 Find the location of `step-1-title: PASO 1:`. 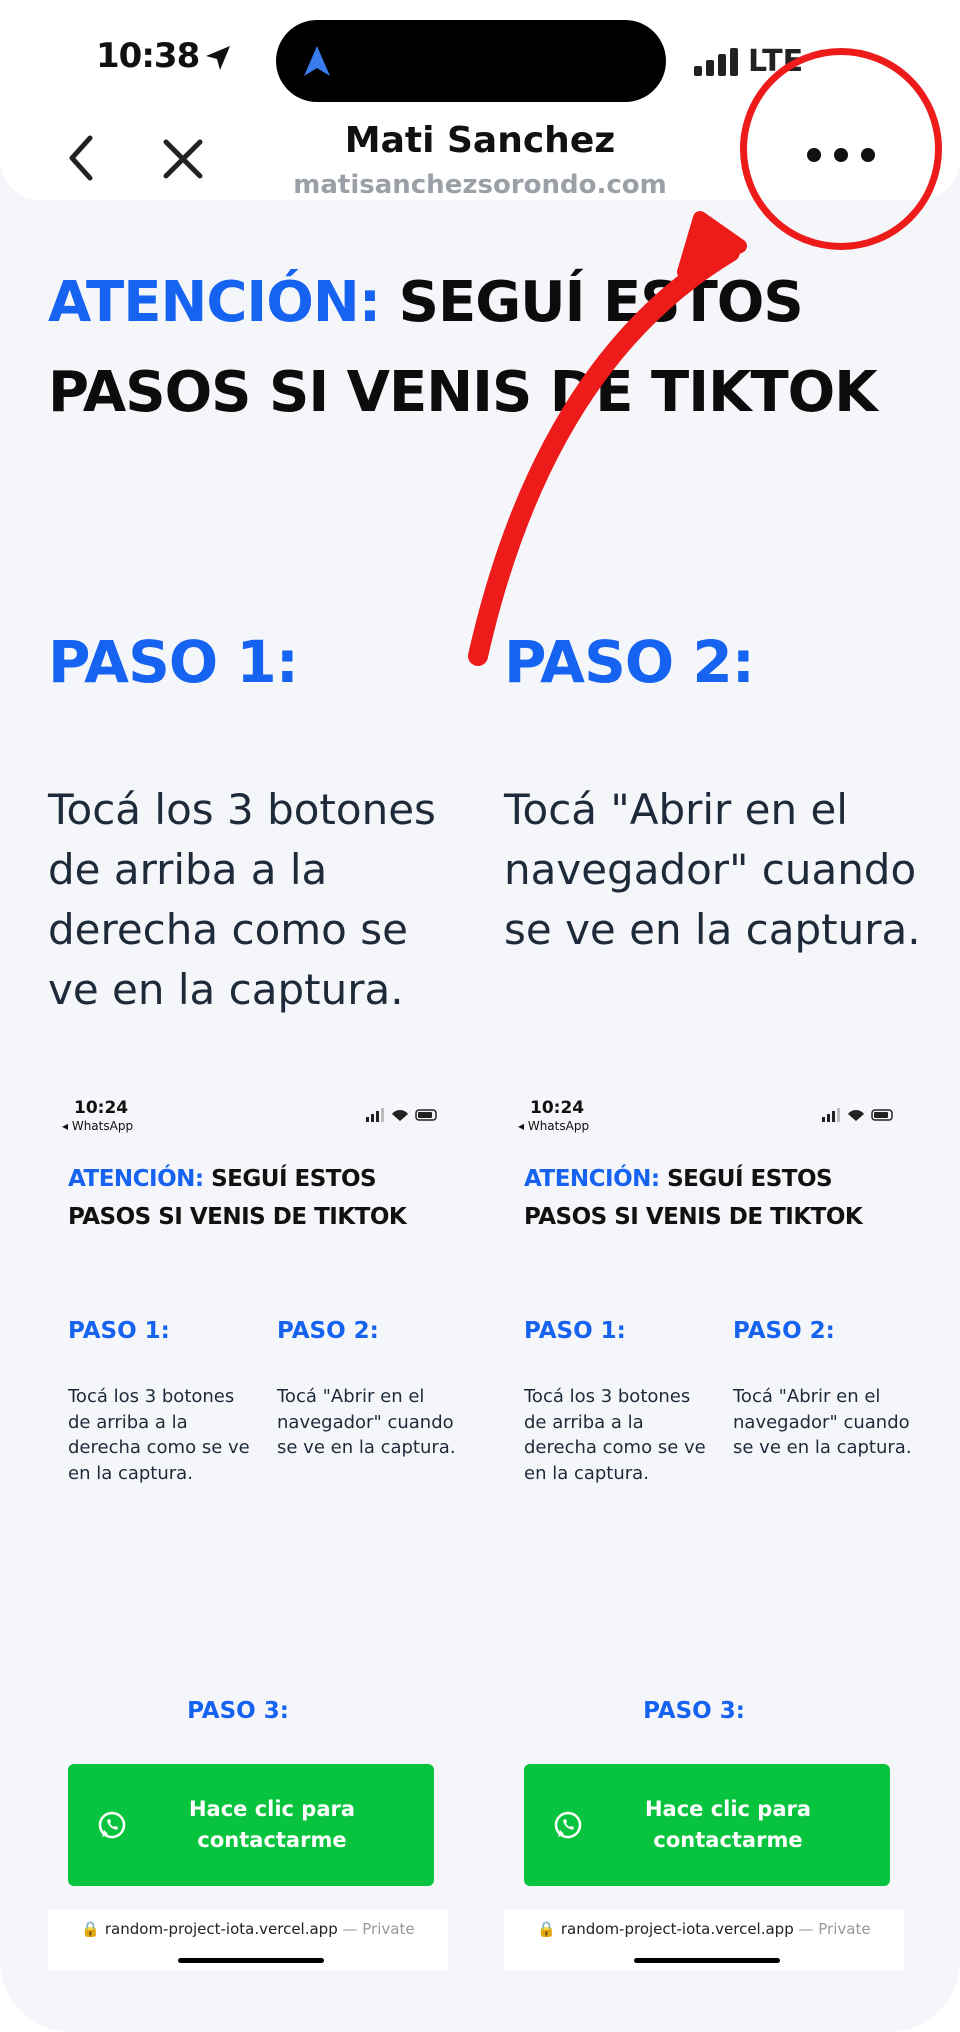

step-1-title: PASO 1: is located at coordinates (173, 662).